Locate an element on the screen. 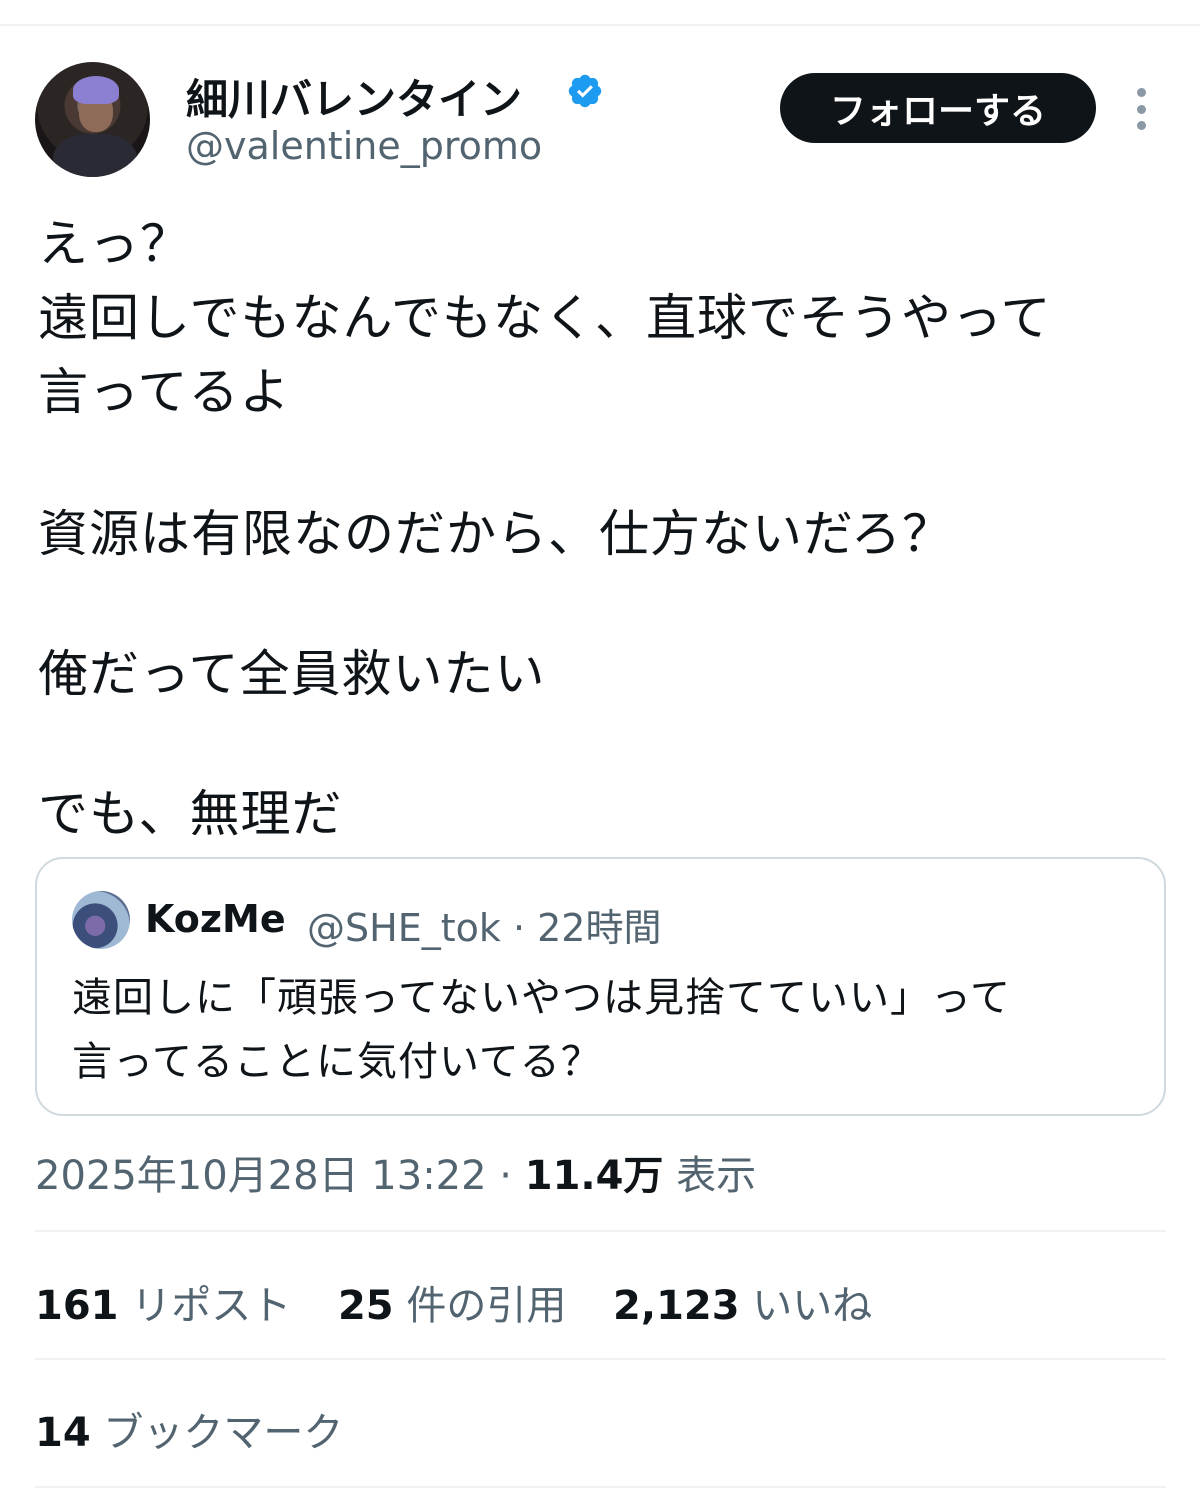  tweet-text-line: えっ？ is located at coordinates (114, 244).